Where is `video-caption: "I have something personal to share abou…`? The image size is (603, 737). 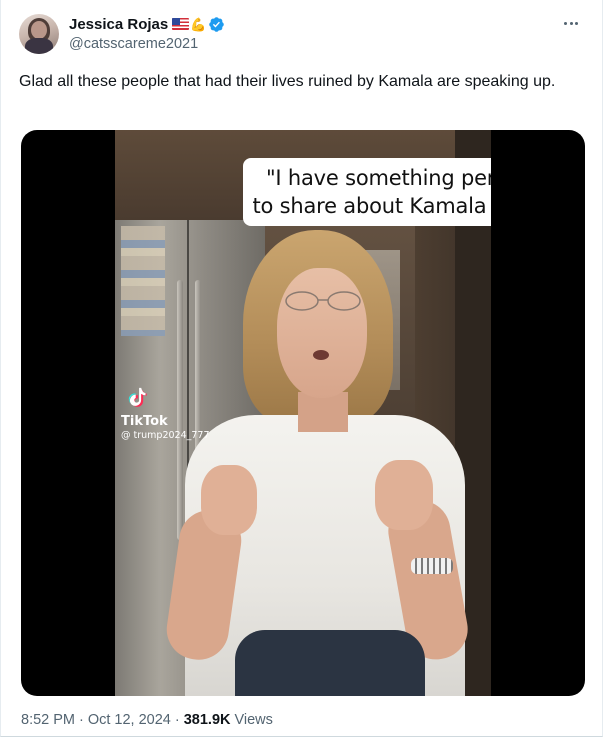 video-caption: "I have something personal to share abou… is located at coordinates (367, 192).